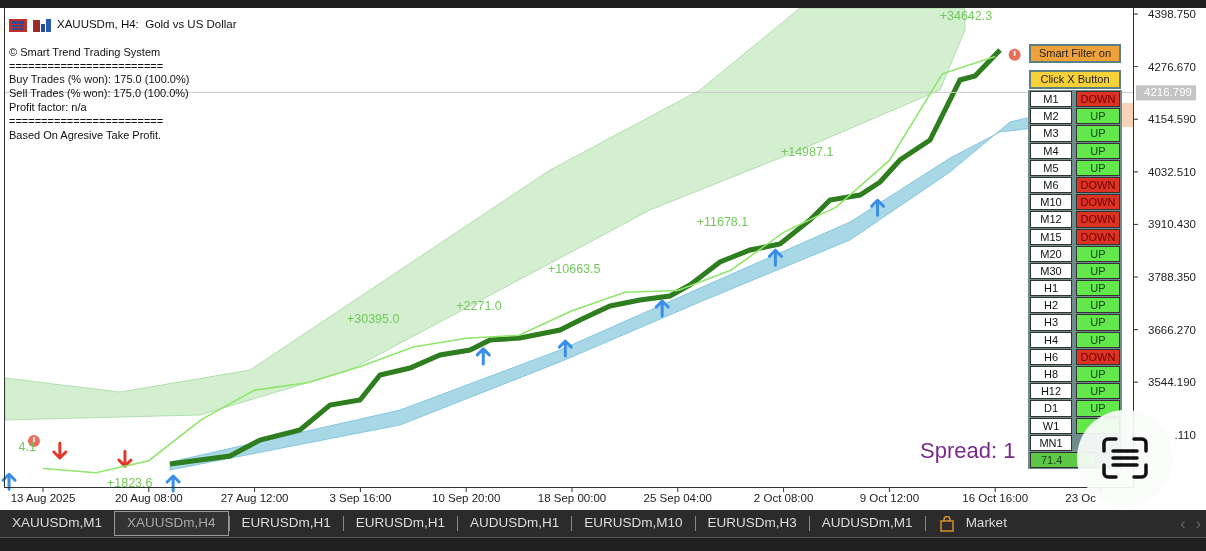 This screenshot has height=551, width=1206. What do you see at coordinates (968, 451) in the screenshot?
I see `spread-text: Spread: 1` at bounding box center [968, 451].